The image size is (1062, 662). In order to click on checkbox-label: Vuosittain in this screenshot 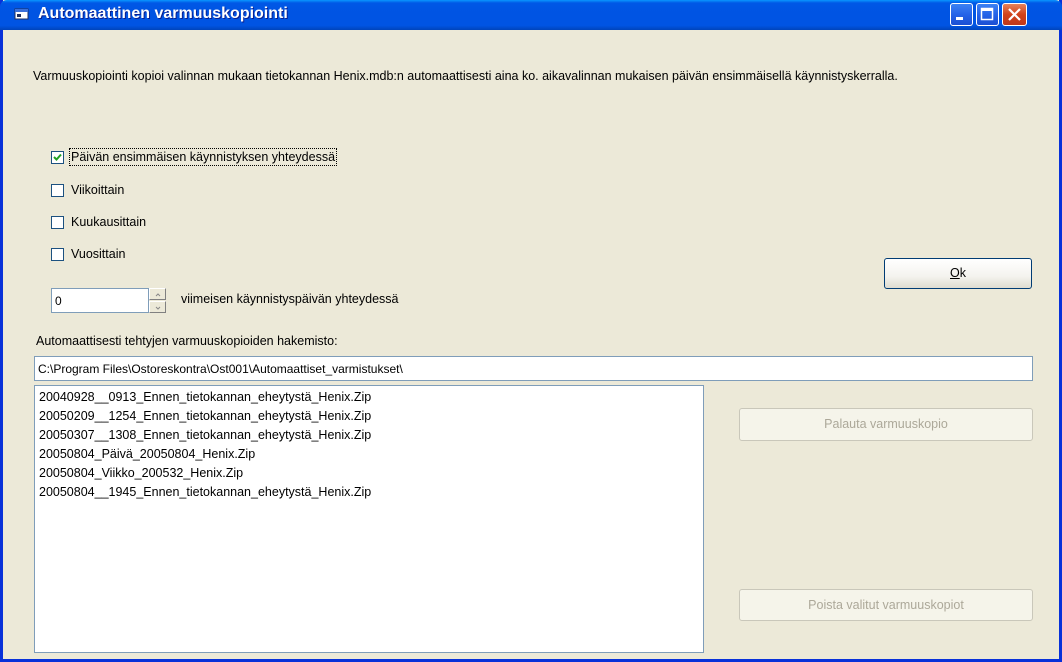, I will do `click(98, 254)`.